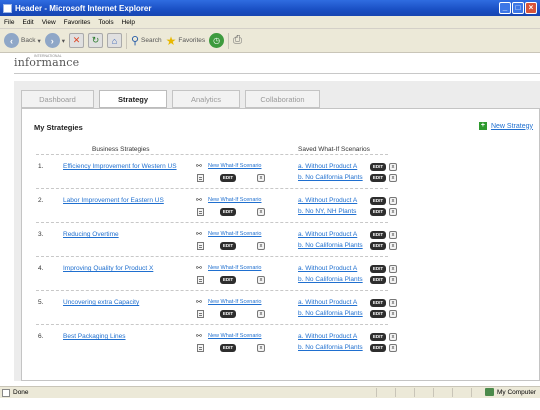  Describe the element at coordinates (327, 211) in the screenshot. I see `scenario-link: b. No NY, NH Plants` at that location.